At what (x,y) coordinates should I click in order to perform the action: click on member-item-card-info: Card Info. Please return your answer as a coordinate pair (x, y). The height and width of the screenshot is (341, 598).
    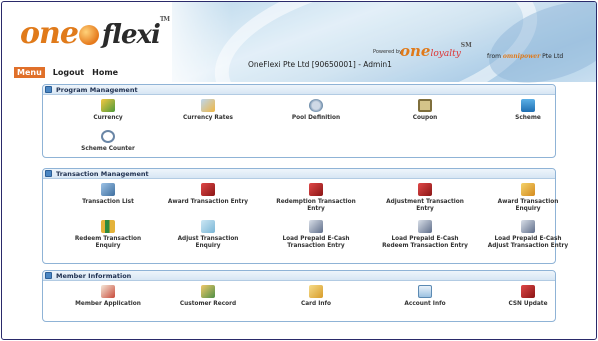
    Looking at the image, I should click on (316, 296).